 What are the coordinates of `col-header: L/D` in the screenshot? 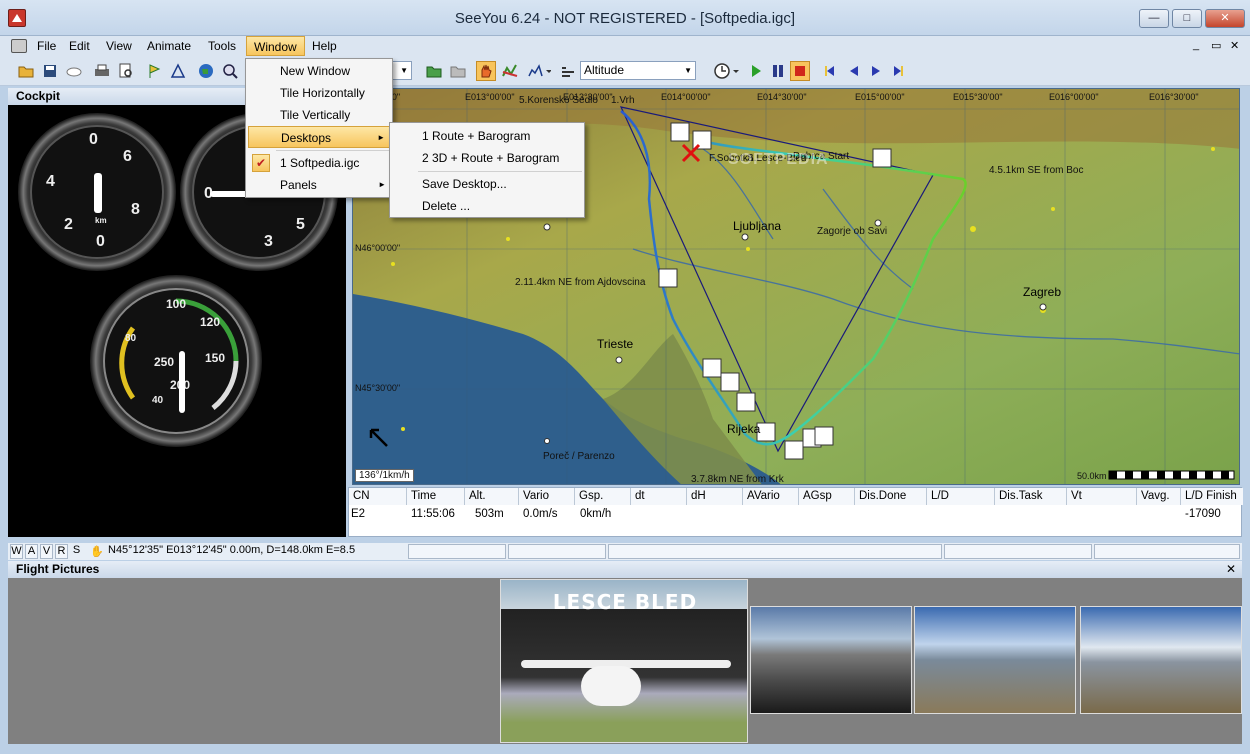 It's located at (961, 496).